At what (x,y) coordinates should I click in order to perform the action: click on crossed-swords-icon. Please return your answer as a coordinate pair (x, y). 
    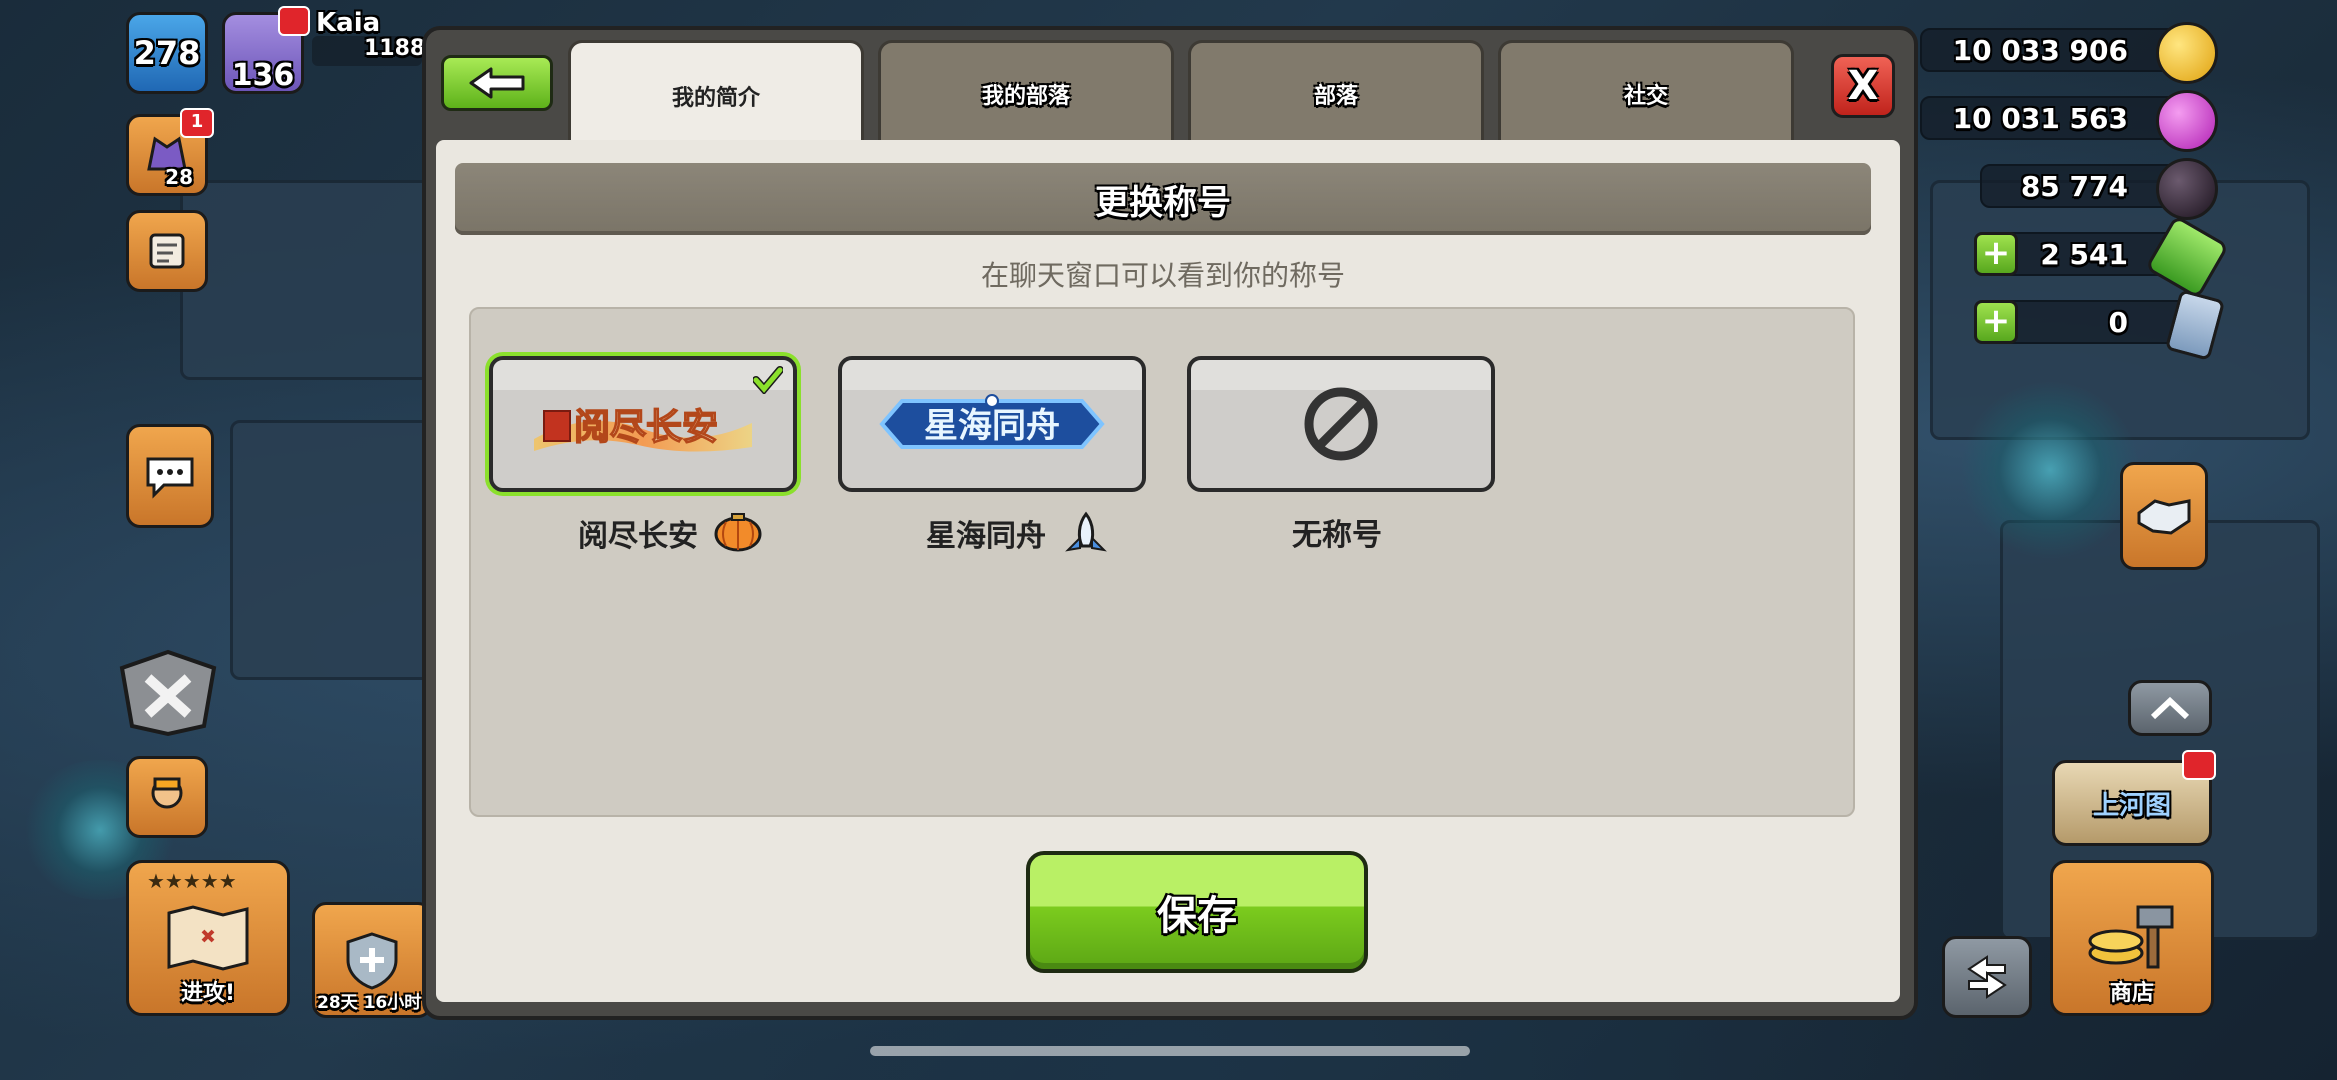
    Looking at the image, I should click on (168, 693).